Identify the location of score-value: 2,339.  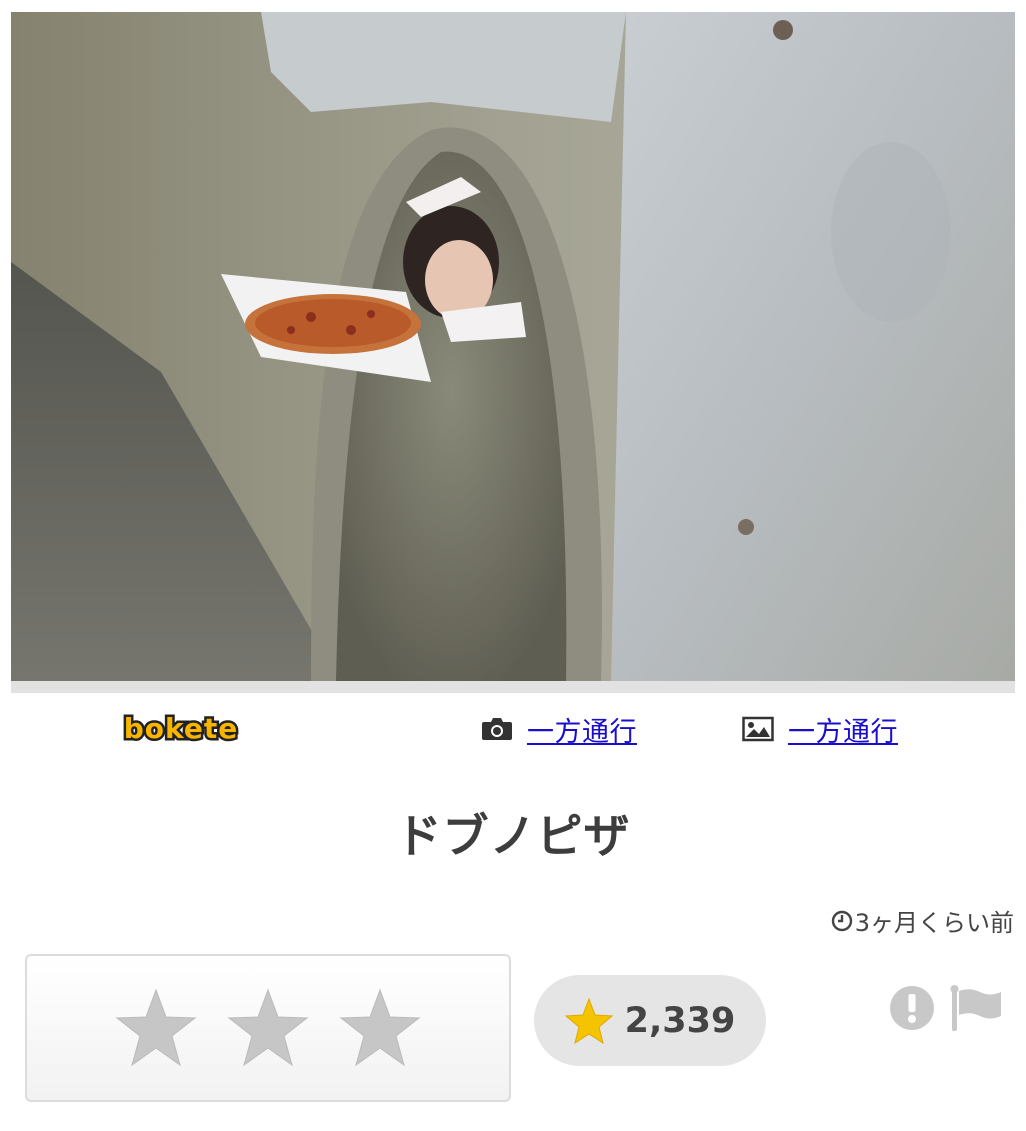
(680, 1020).